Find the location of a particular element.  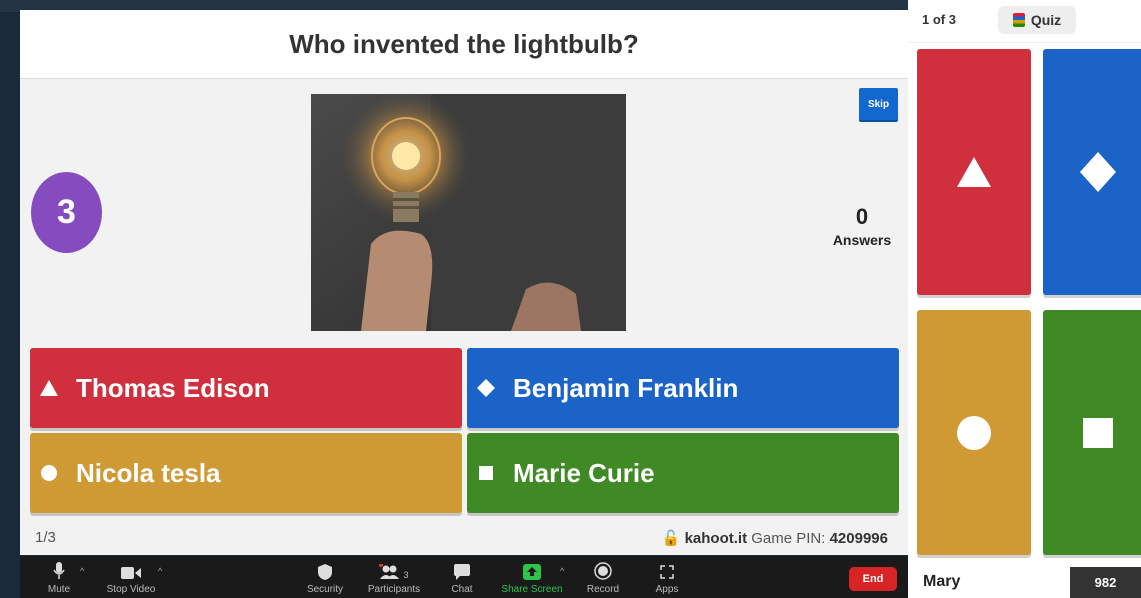

participants-label: Participants is located at coordinates (394, 589).